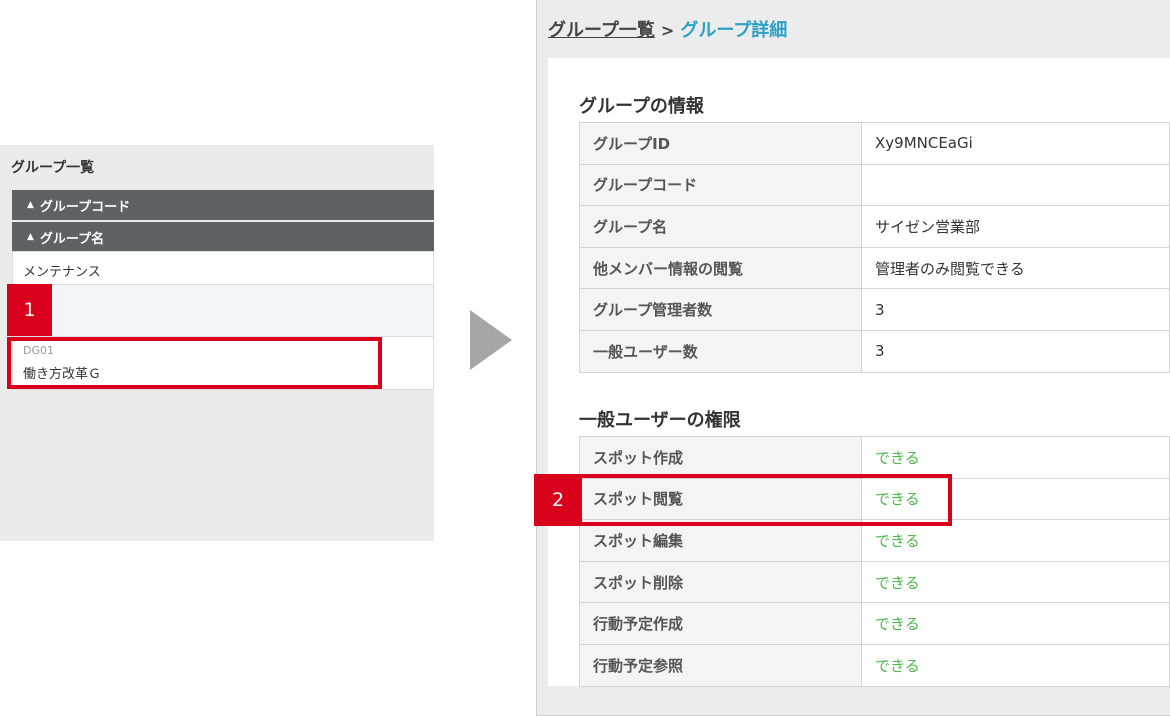  What do you see at coordinates (720, 582) in the screenshot?
I see `row-label: スポット削除` at bounding box center [720, 582].